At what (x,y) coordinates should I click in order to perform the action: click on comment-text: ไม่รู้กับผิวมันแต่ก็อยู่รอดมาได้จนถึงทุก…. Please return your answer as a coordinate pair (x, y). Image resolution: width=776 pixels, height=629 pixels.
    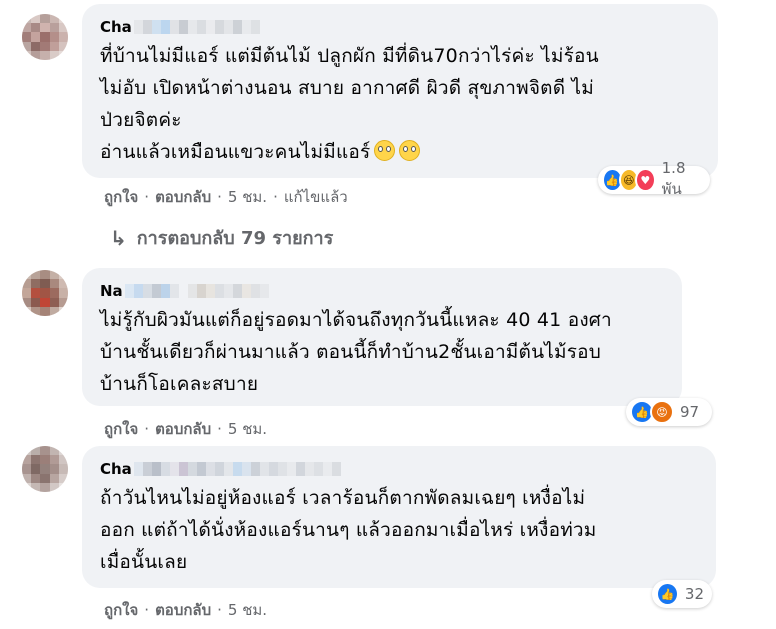
    Looking at the image, I should click on (356, 352).